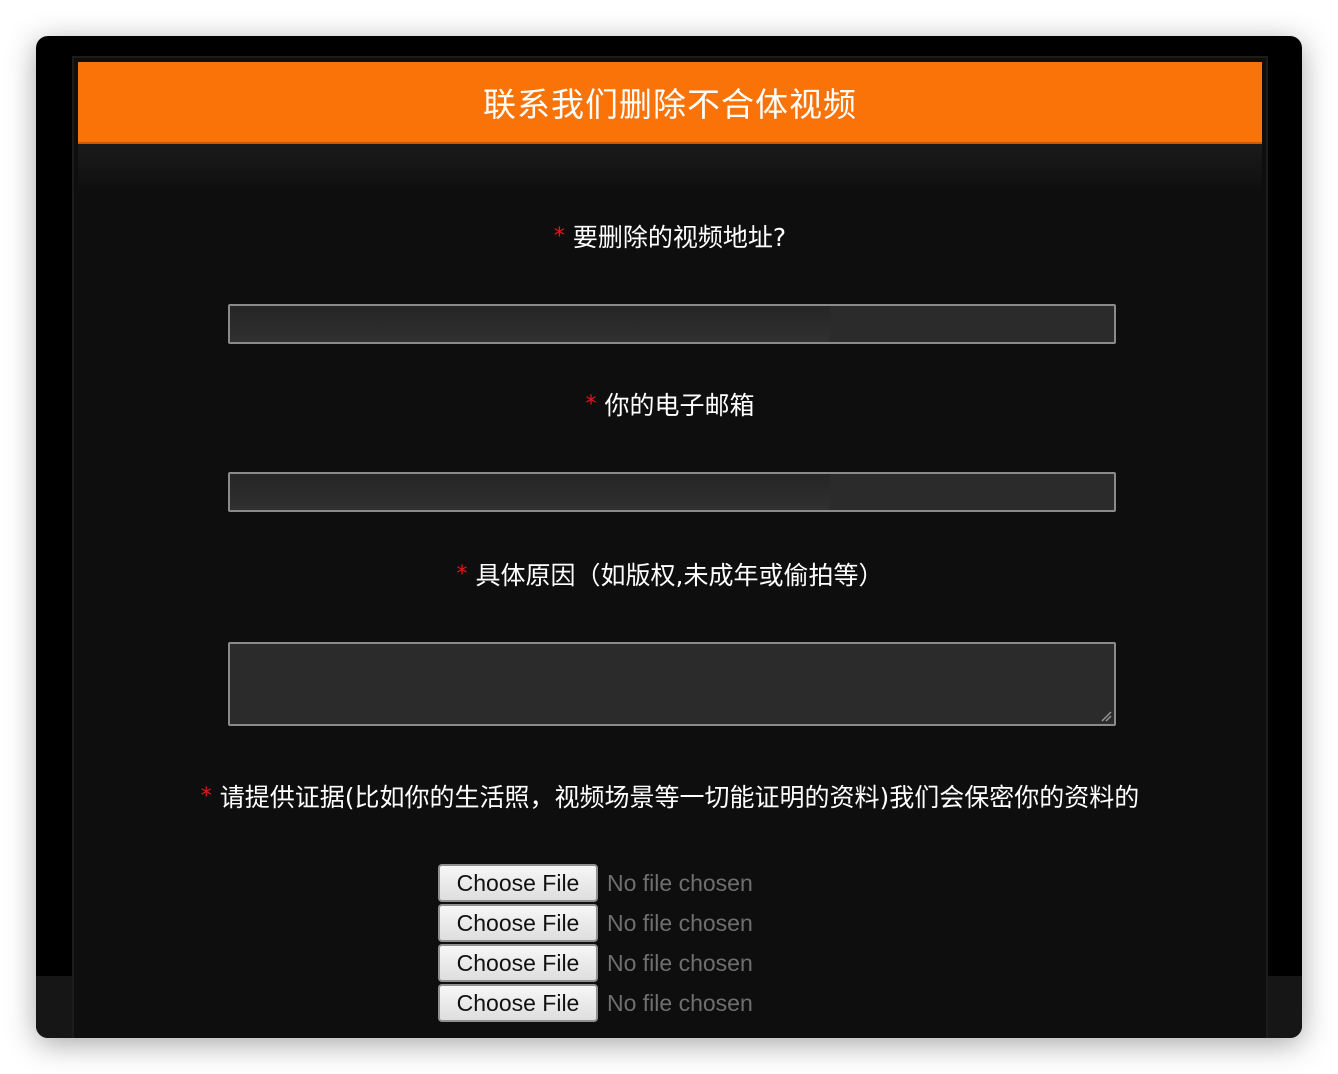 The height and width of the screenshot is (1074, 1338). I want to click on reason-label-text: 具体原因（如版权,未成年或偷拍等）, so click(679, 575).